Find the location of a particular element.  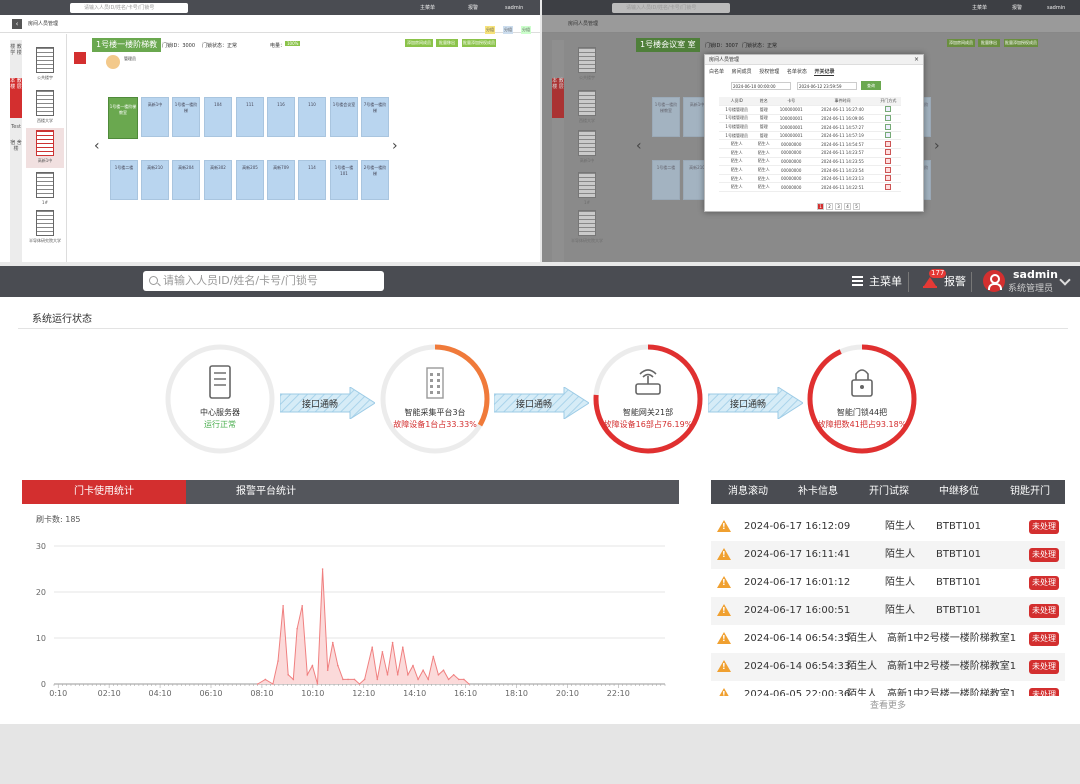

shot-side-tab: 楼 教 学 楼 is located at coordinates (16, 50).